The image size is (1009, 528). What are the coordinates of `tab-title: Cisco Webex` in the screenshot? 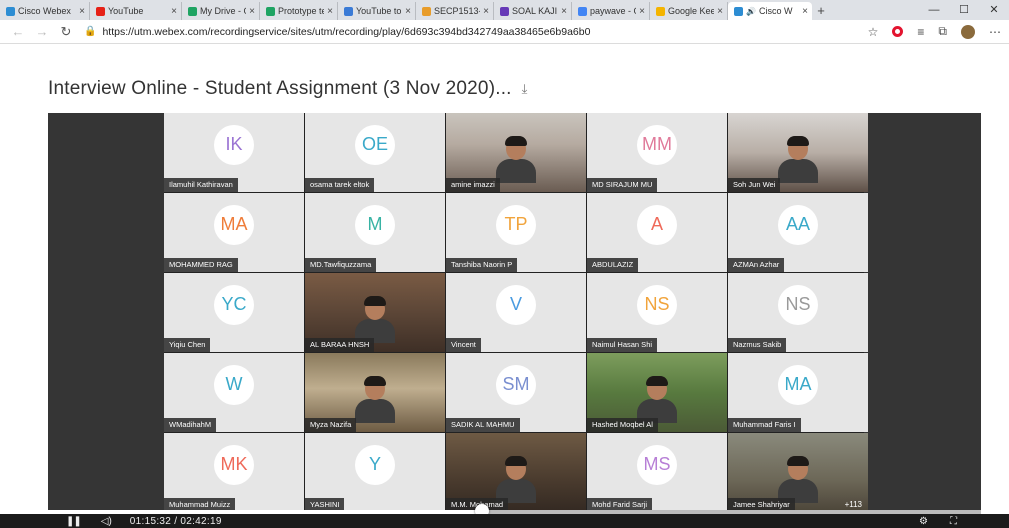 It's located at (44, 11).